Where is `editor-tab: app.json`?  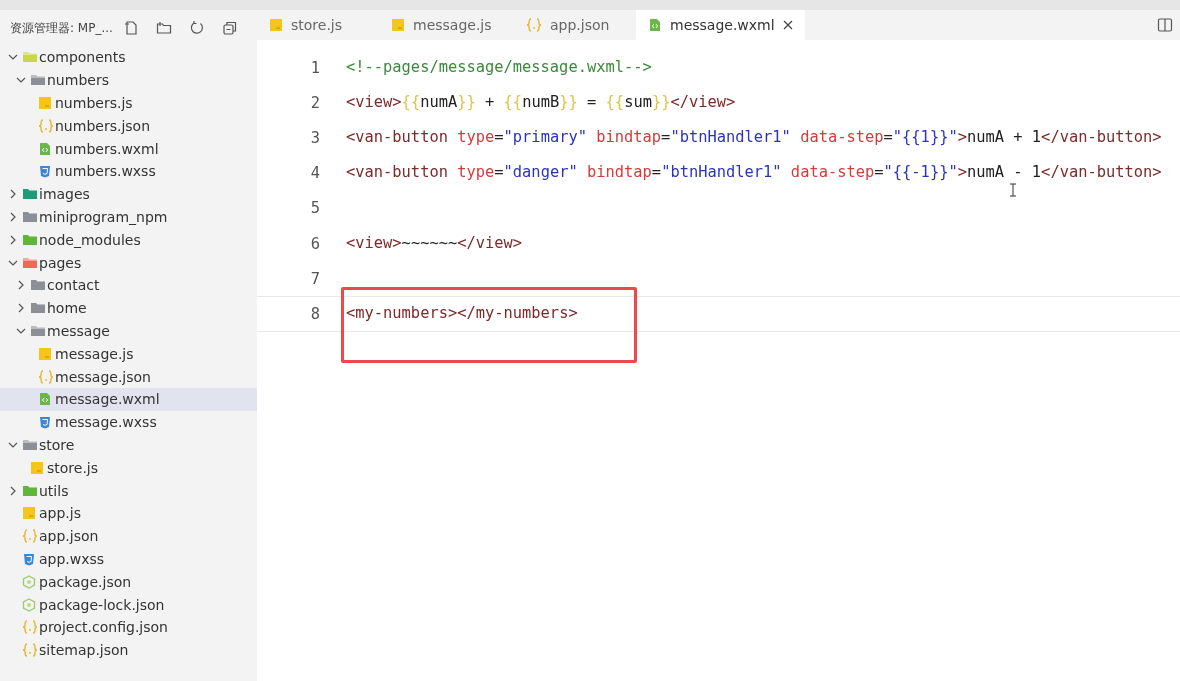 editor-tab: app.json is located at coordinates (575, 25).